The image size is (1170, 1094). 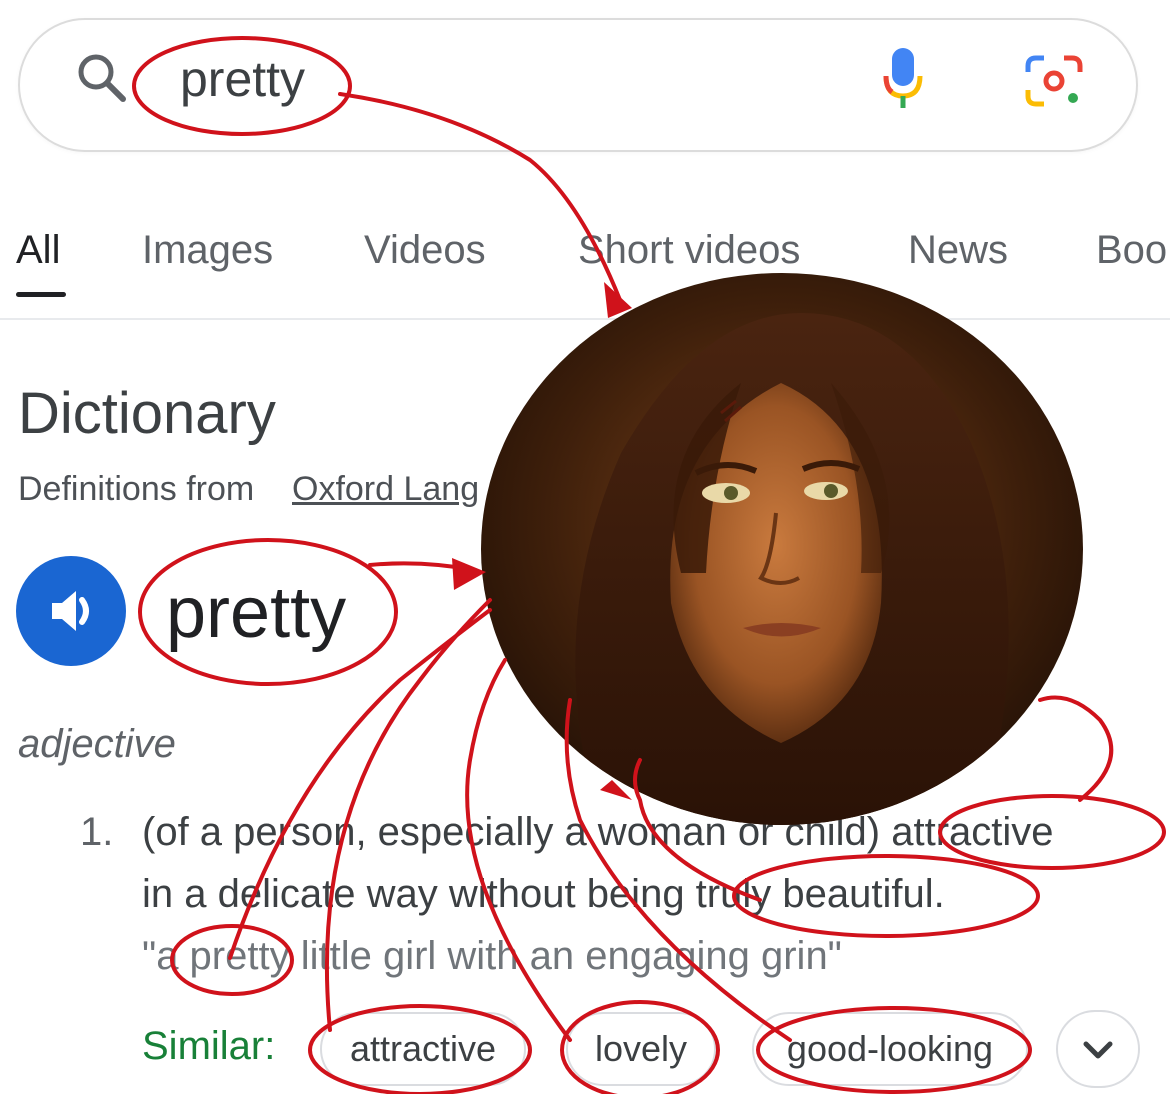 I want to click on similar-chip-lovely: lovely, so click(x=641, y=1049).